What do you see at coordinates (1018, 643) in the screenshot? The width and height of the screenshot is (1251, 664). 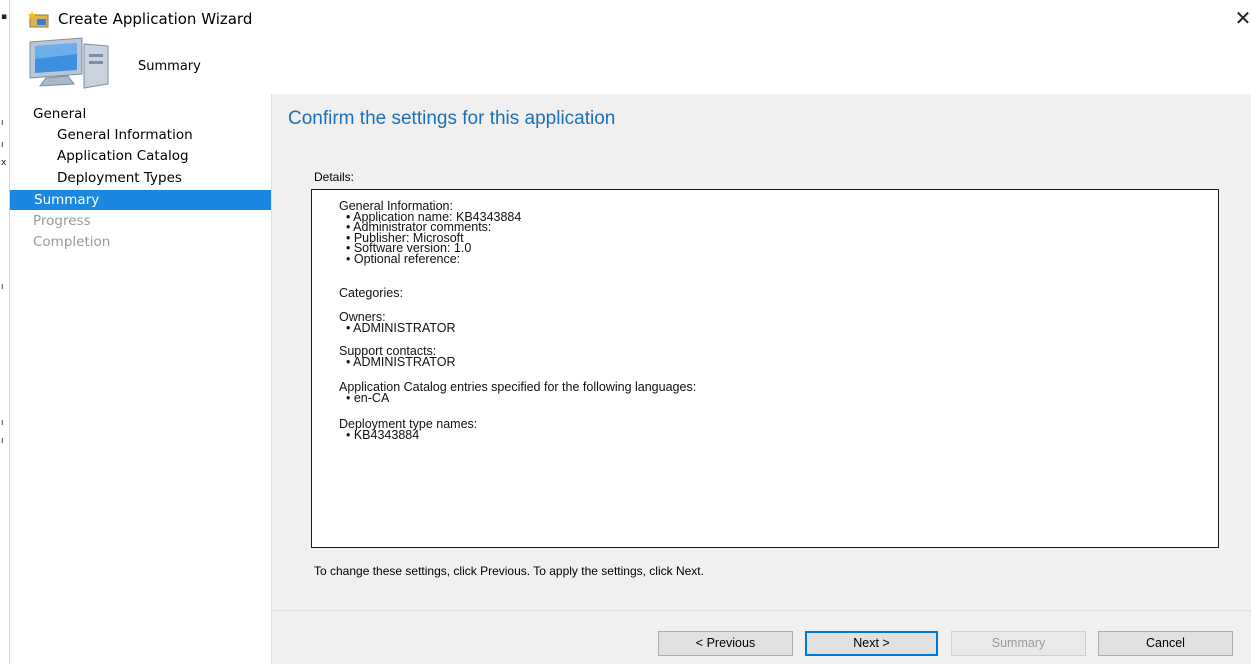 I see `summary-button: Summary` at bounding box center [1018, 643].